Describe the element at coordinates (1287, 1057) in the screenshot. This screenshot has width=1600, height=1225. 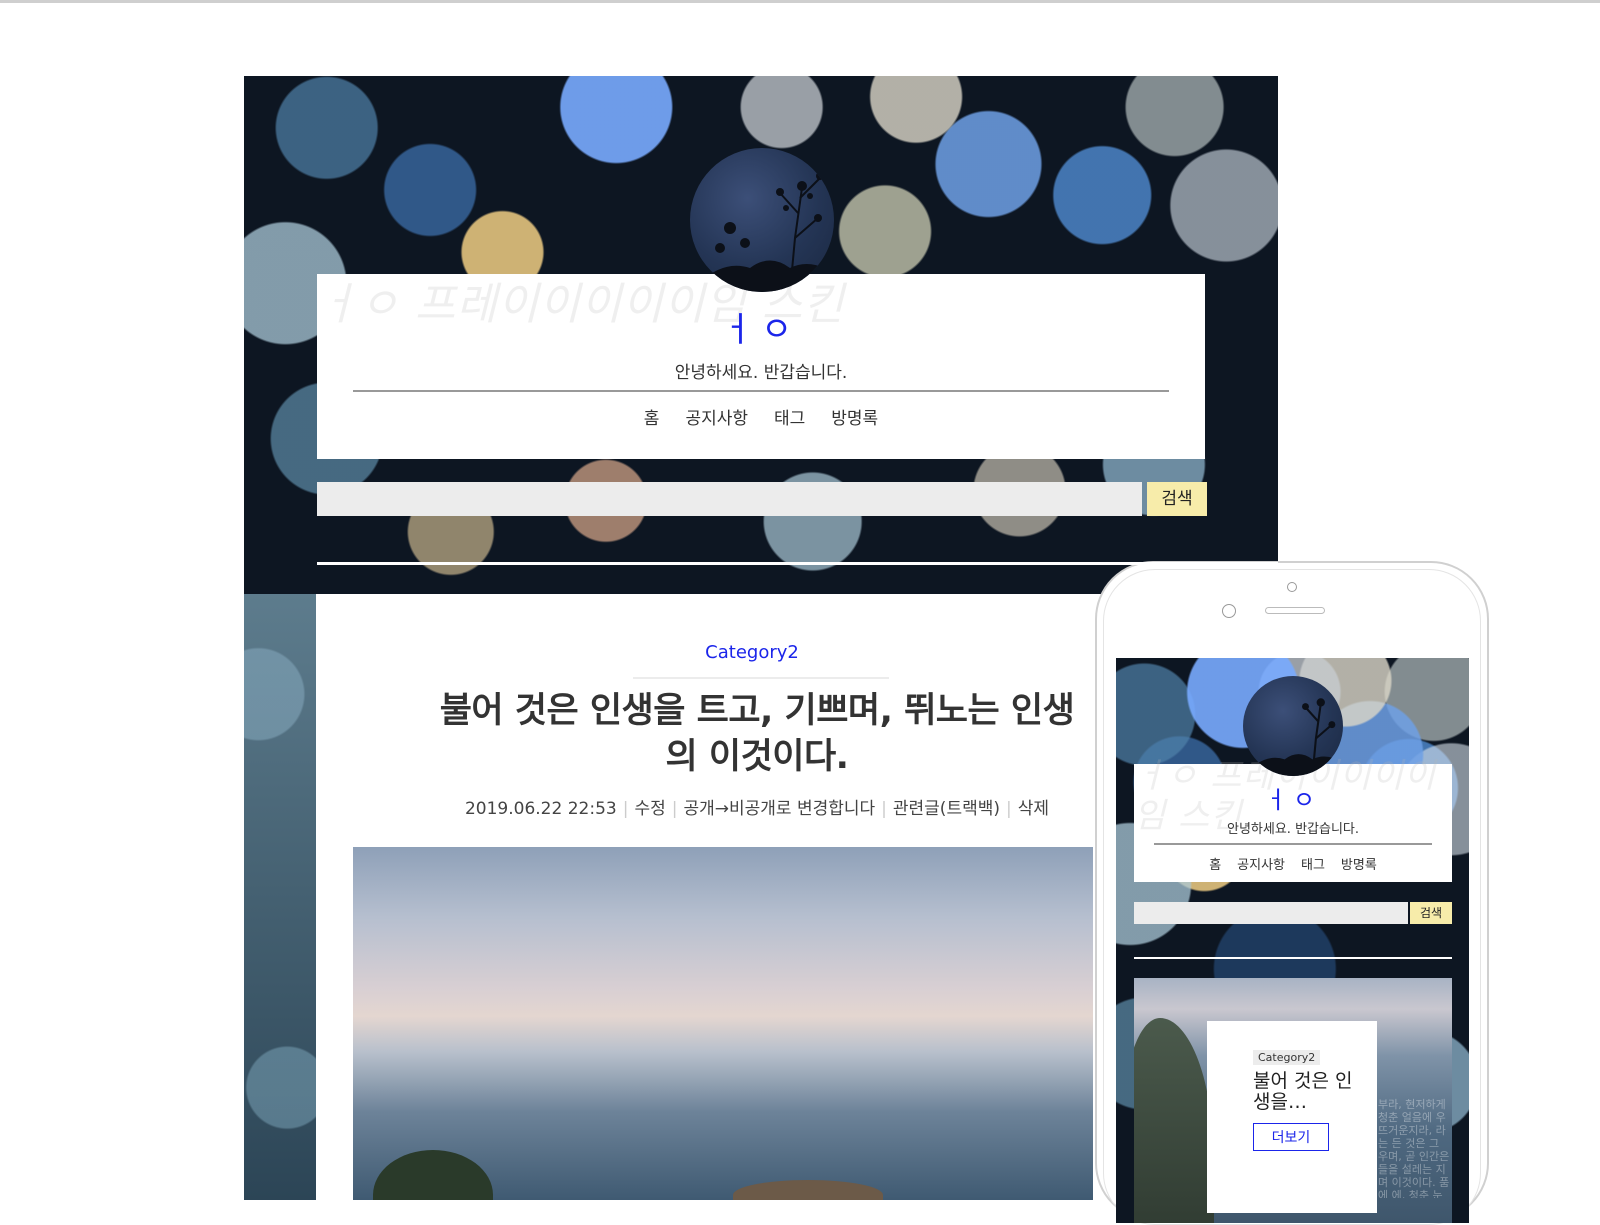
I see `mobile-post-category: Category2` at that location.